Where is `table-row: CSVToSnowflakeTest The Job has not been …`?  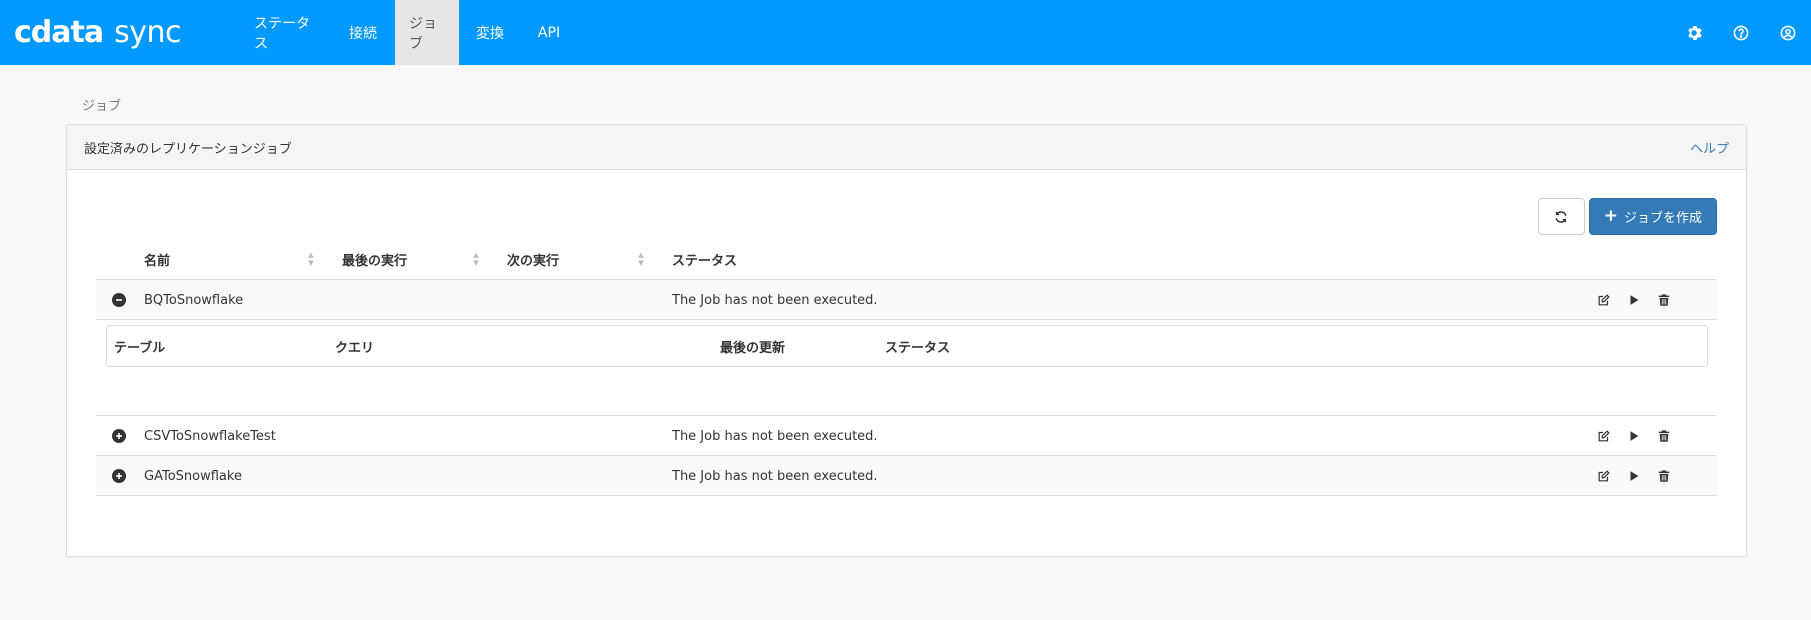 table-row: CSVToSnowflakeTest The Job has not been … is located at coordinates (906, 436).